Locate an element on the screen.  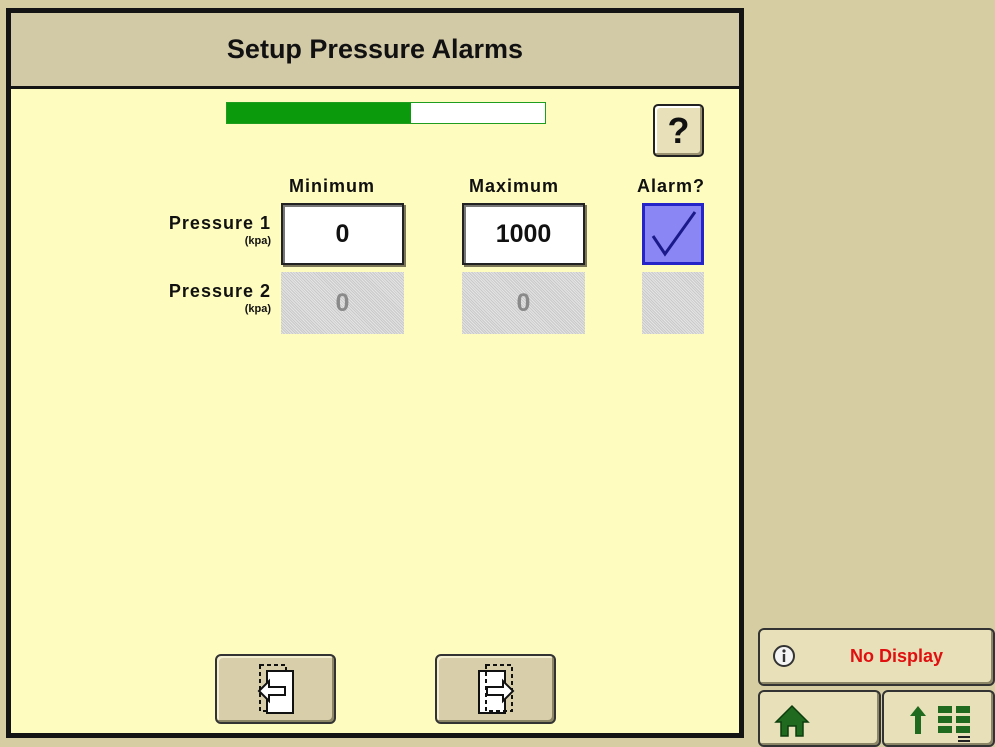
status-text: No Display is located at coordinates (897, 656).